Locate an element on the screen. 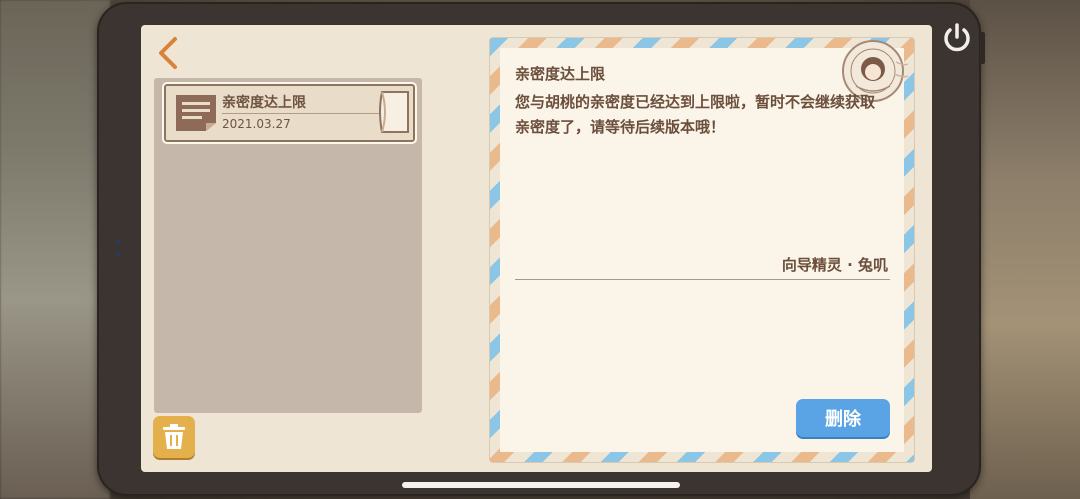  trash-icon is located at coordinates (174, 436).